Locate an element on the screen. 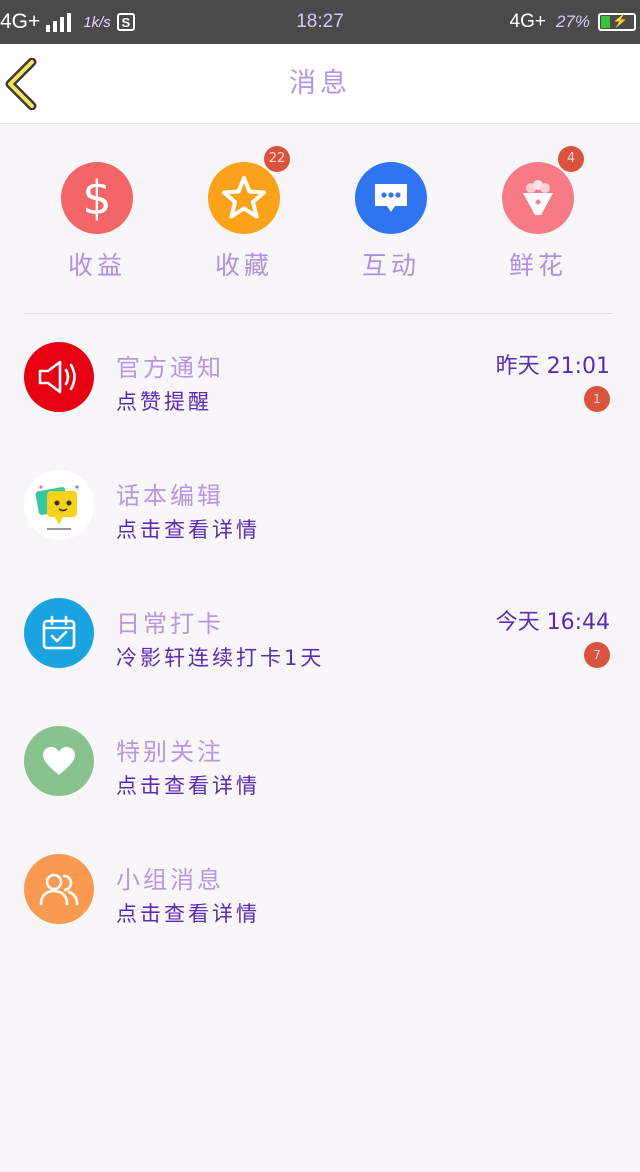 The height and width of the screenshot is (1172, 640). message-subtitle: 冷影轩连续打卡1天 is located at coordinates (220, 658).